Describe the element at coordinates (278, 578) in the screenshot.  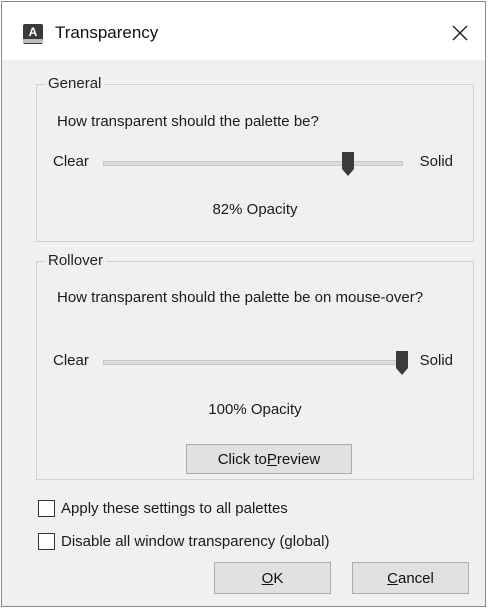
I see `ok-rest: K` at that location.